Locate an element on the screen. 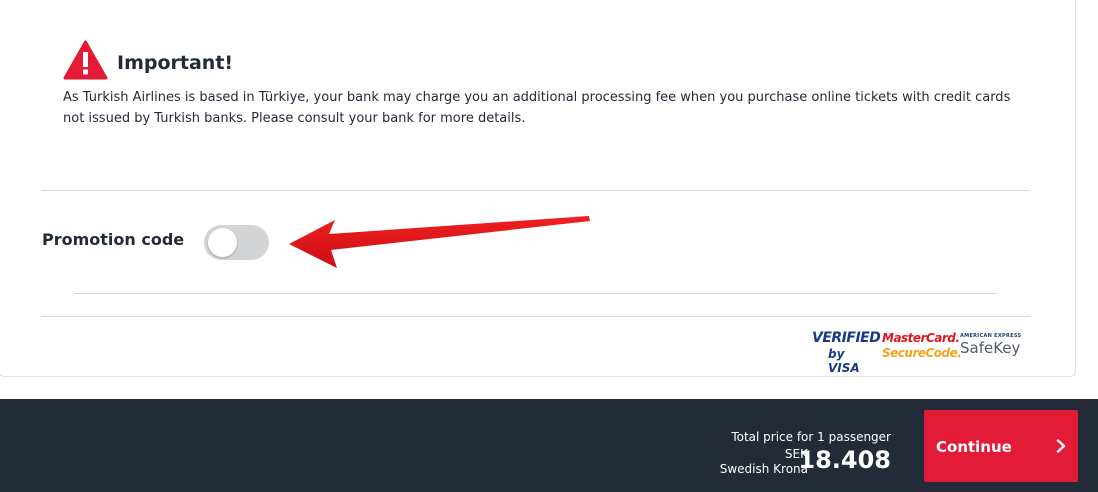  total-price-label: Total price for 1 passenger is located at coordinates (811, 437).